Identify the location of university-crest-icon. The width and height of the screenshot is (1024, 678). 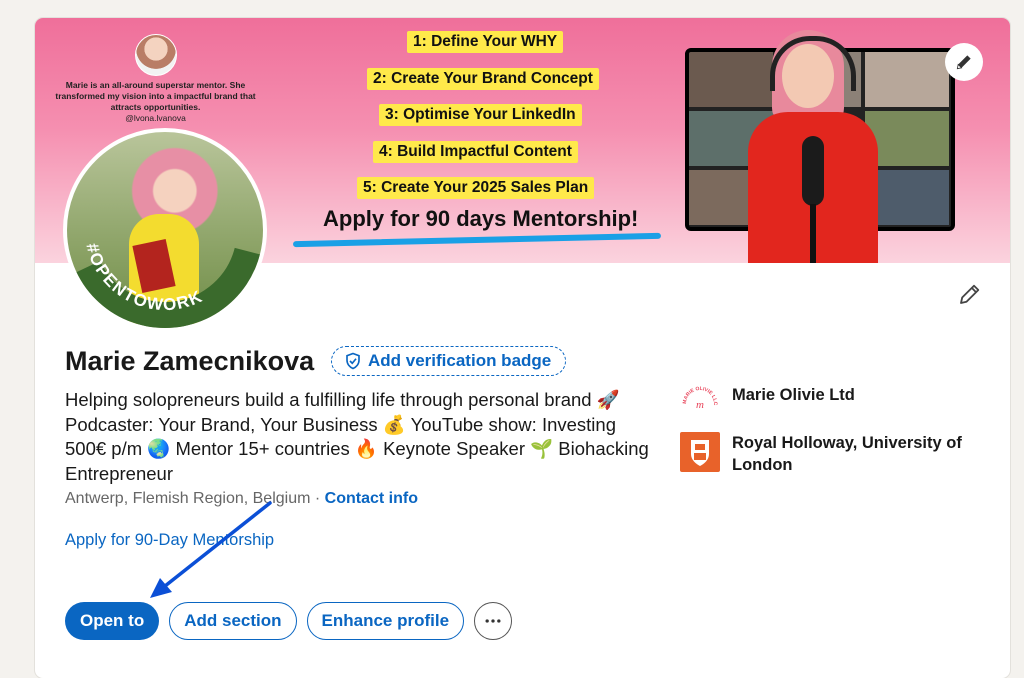
(700, 452).